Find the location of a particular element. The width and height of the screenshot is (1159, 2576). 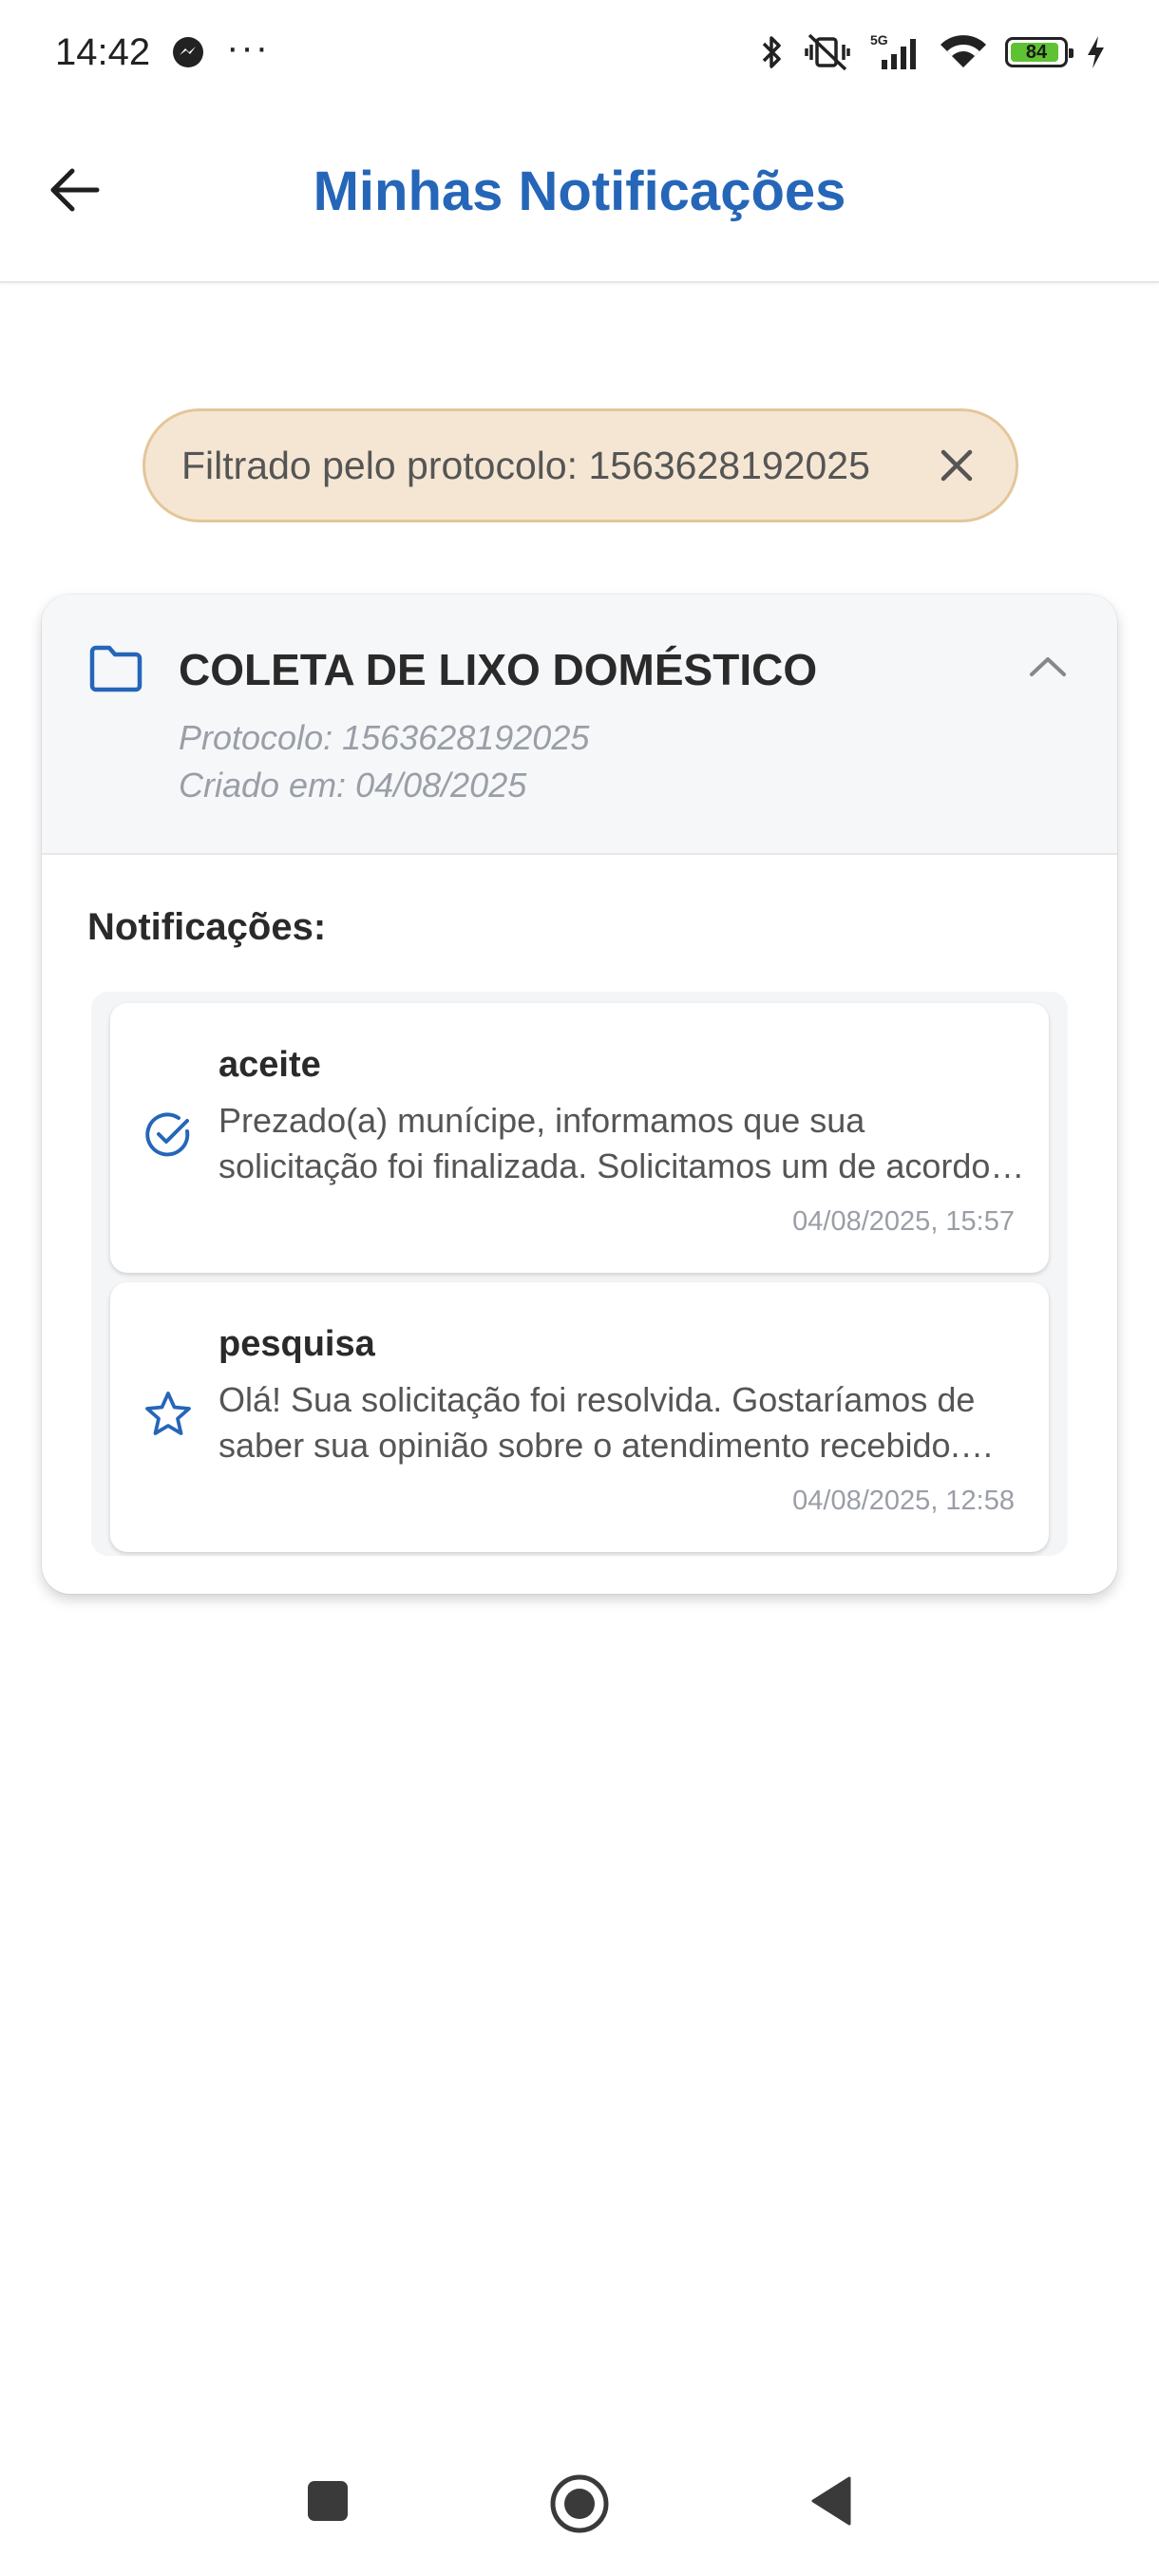

mute-vibrate-icon is located at coordinates (827, 52).